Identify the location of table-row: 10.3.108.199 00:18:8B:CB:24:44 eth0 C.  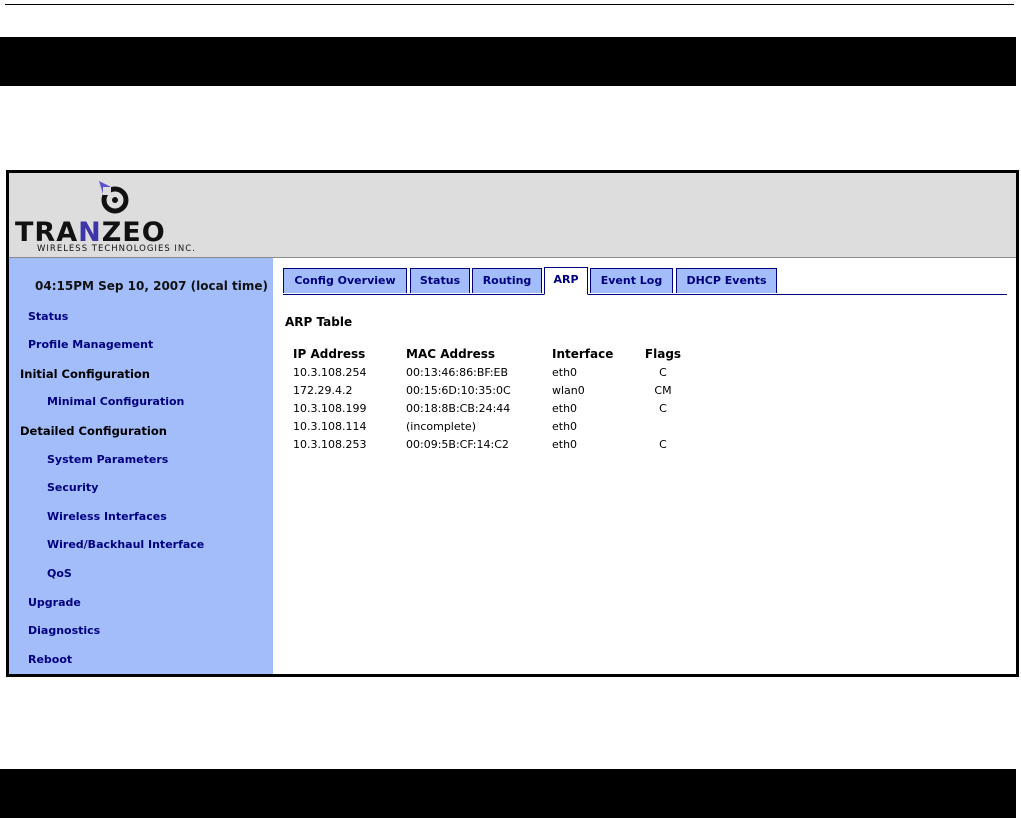
(492, 409).